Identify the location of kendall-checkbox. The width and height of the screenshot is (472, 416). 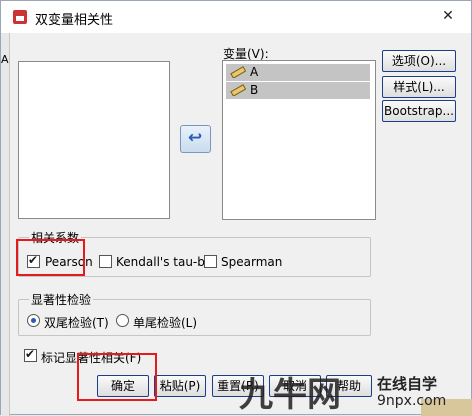
(105, 261).